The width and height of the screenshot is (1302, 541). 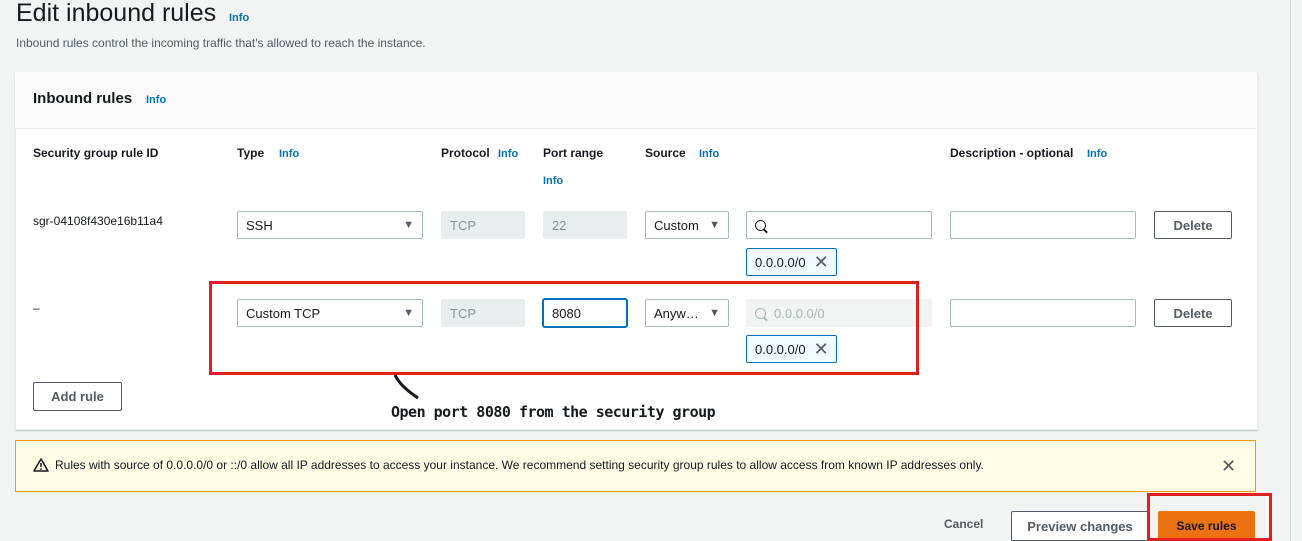 I want to click on warning-icon, so click(x=41, y=465).